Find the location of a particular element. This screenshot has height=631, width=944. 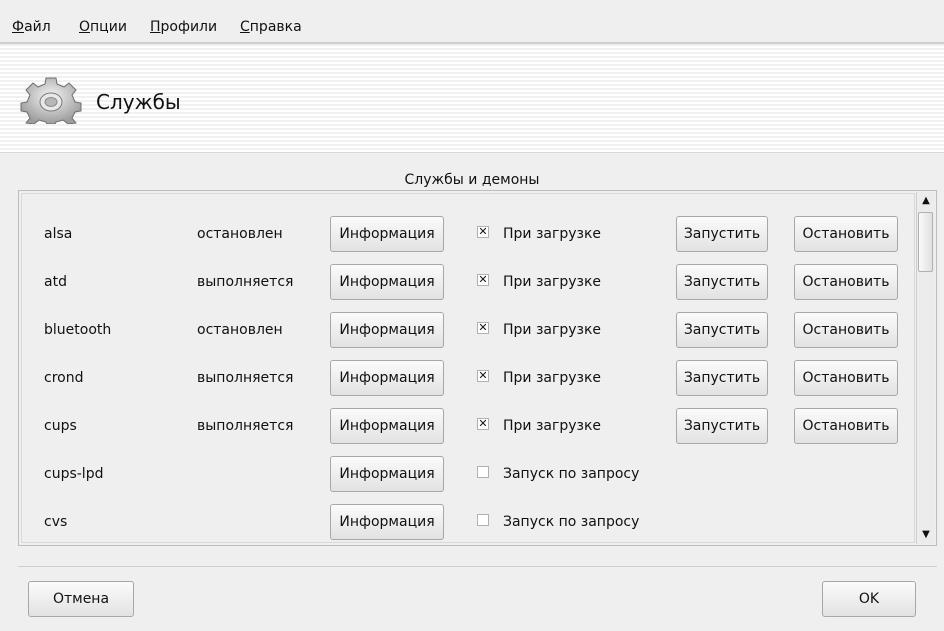

footer-divider is located at coordinates (477, 566).